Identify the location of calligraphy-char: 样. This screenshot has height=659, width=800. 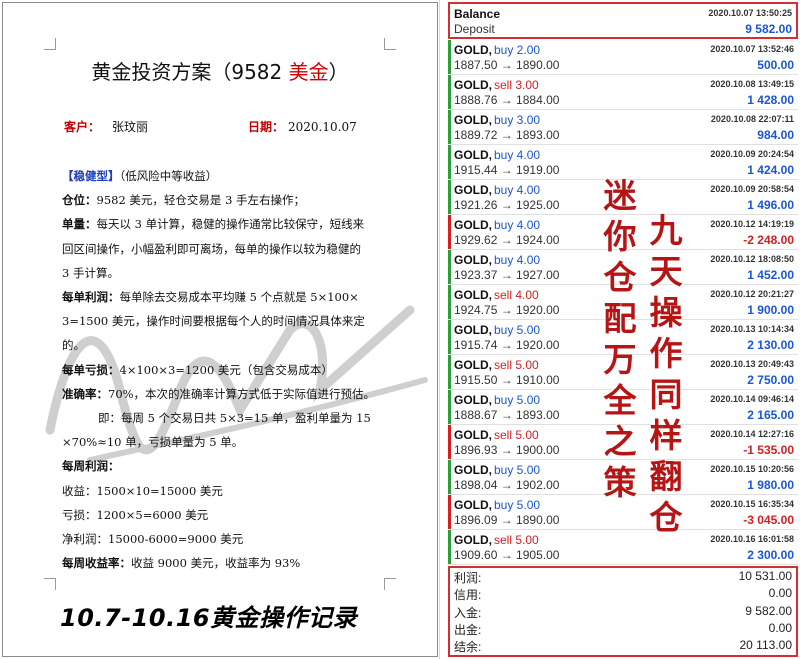
(666, 435).